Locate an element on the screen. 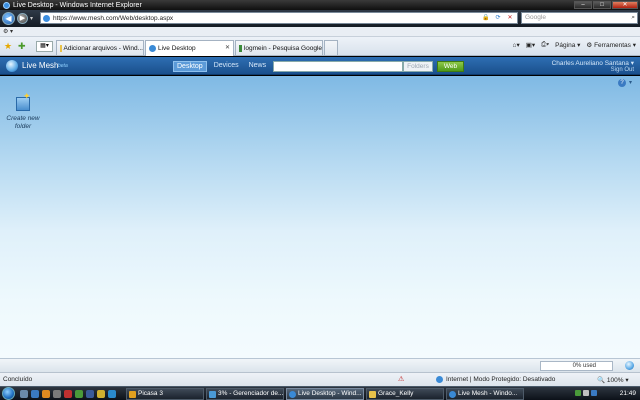 The width and height of the screenshot is (640, 400). mesh-nav: Desktop Devices News is located at coordinates (221, 66).